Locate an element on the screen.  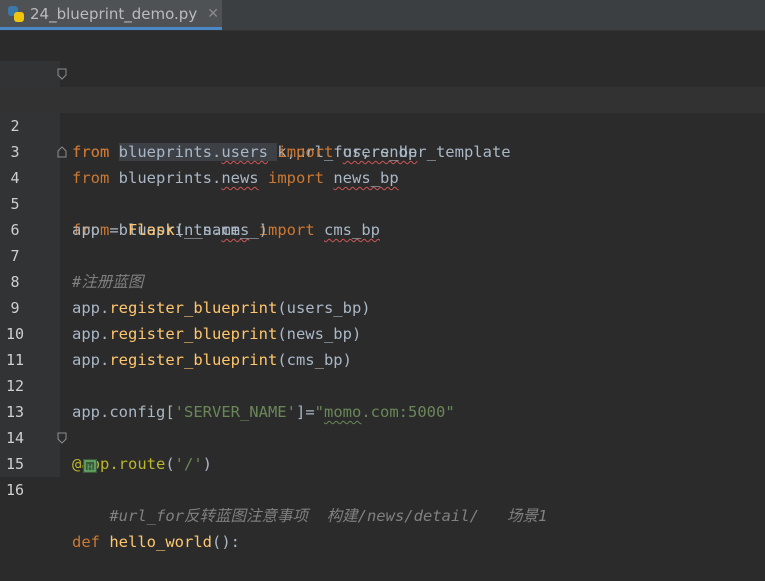
code-line: 11 is located at coordinates (382, 345).